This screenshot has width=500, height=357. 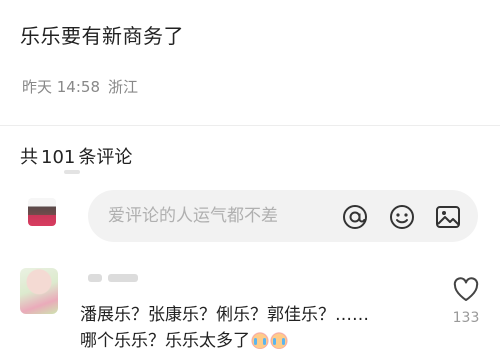 What do you see at coordinates (58, 157) in the screenshot?
I see `comments-count: 101` at bounding box center [58, 157].